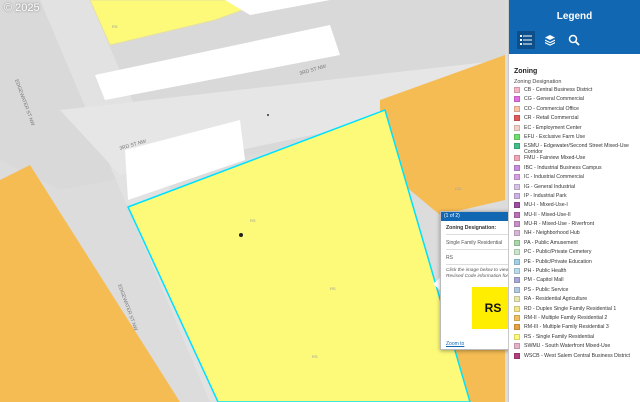  Describe the element at coordinates (553, 127) in the screenshot. I see `legend-item-label: EC - Employment Center` at that location.